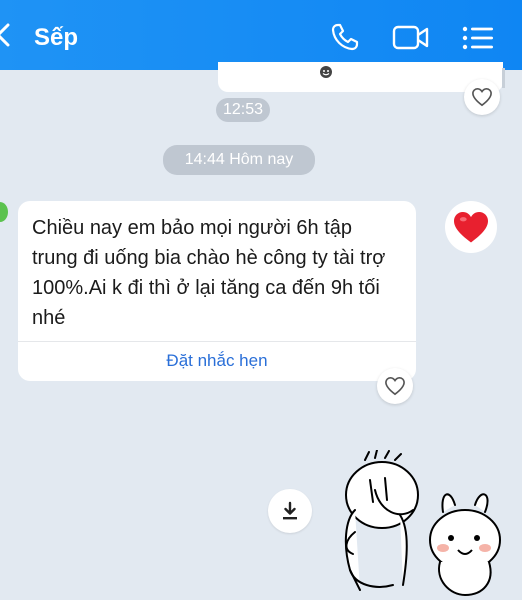 The height and width of the screenshot is (600, 522). Describe the element at coordinates (326, 72) in the screenshot. I see `emoji-reaction-icon` at that location.